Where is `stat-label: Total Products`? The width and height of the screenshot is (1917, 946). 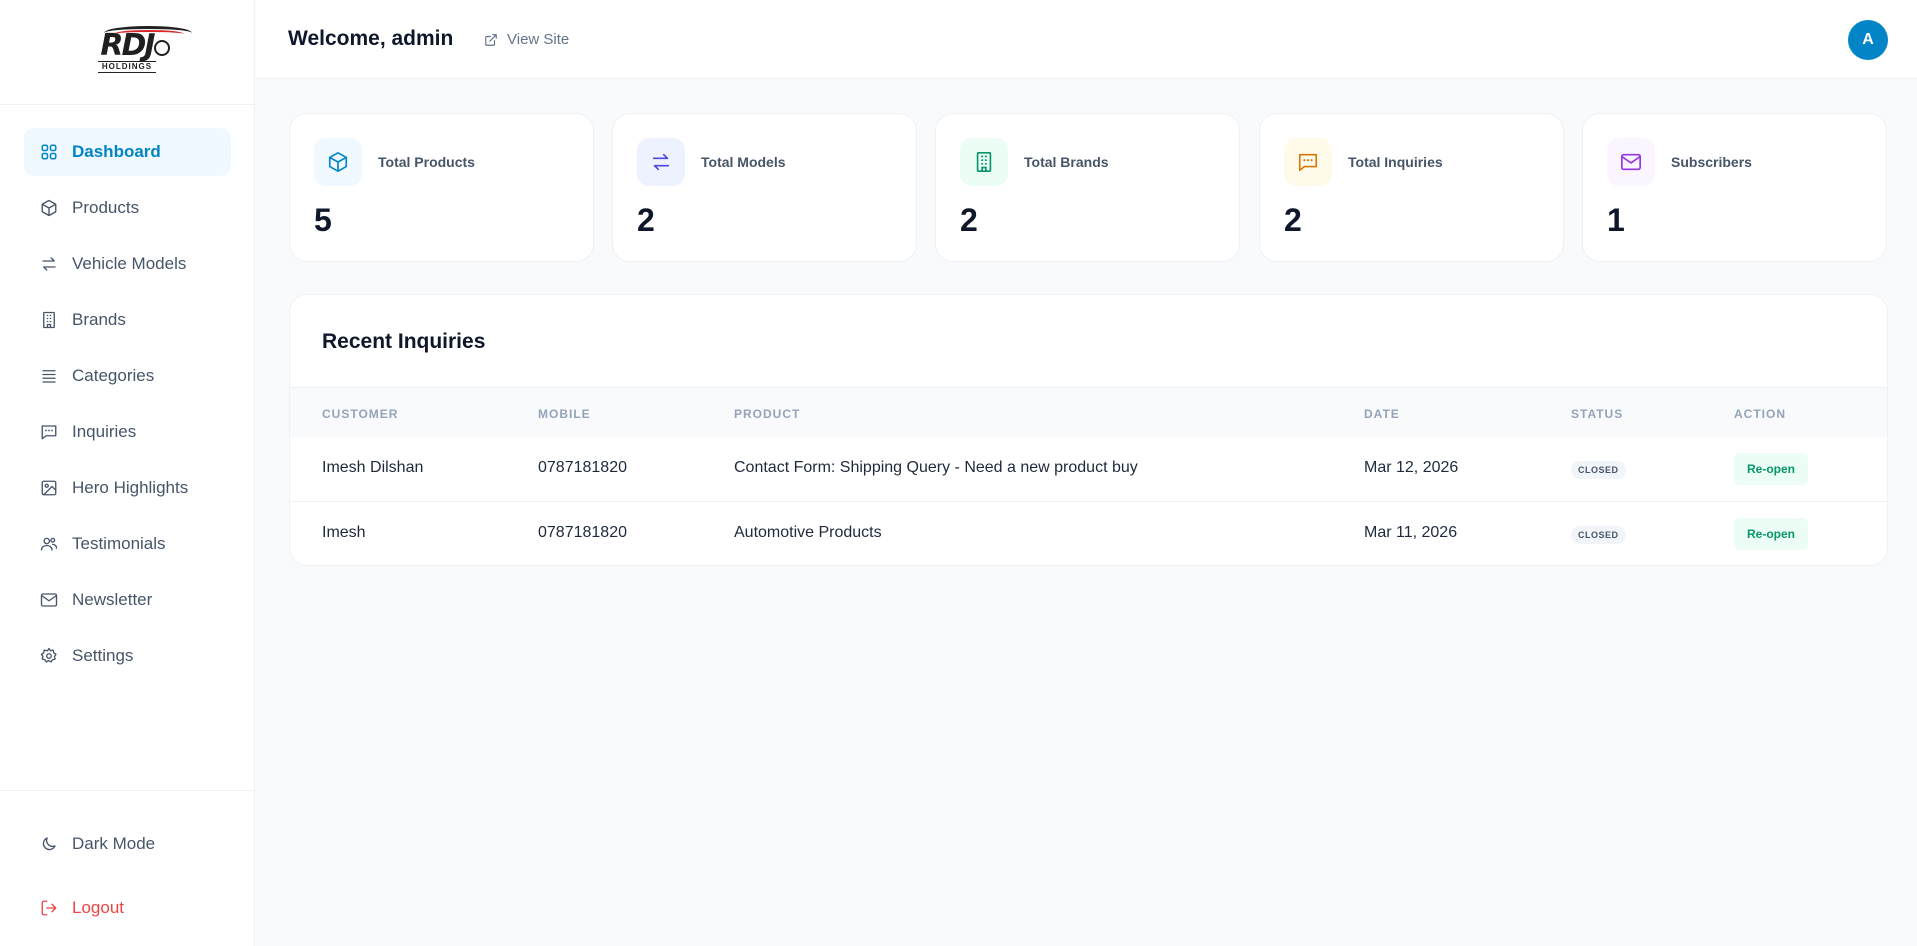
stat-label: Total Products is located at coordinates (426, 162).